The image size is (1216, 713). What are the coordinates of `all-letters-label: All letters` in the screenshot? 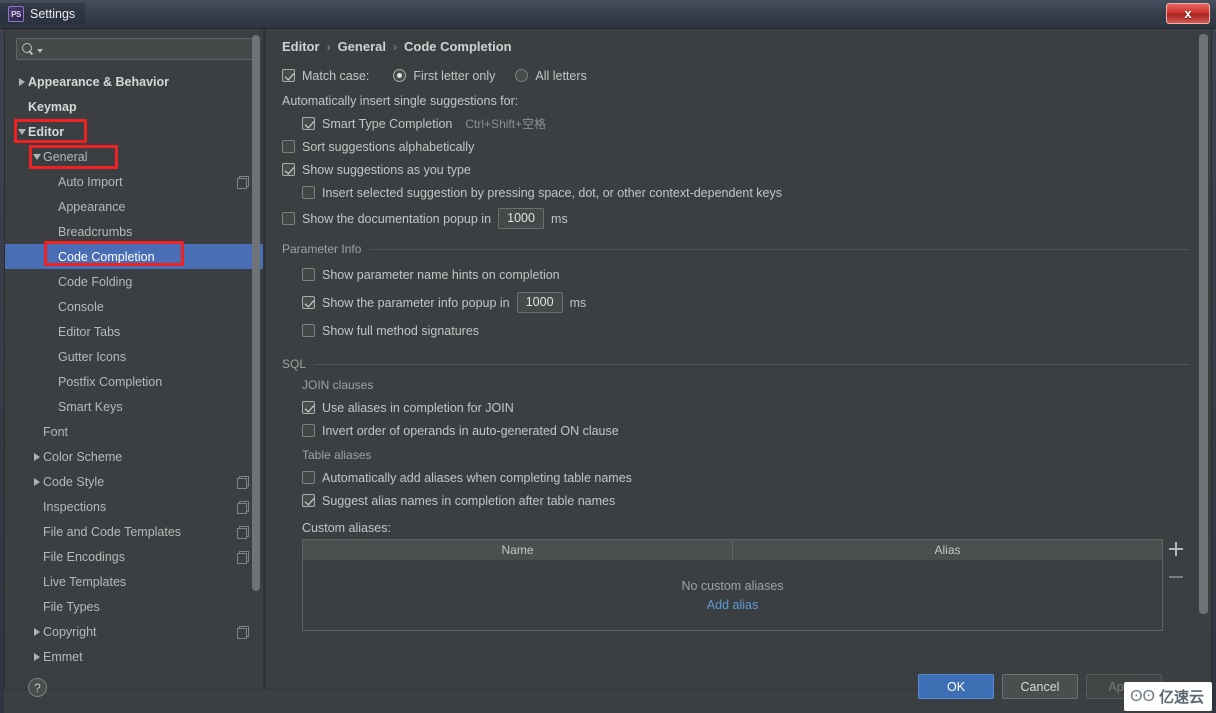 It's located at (561, 75).